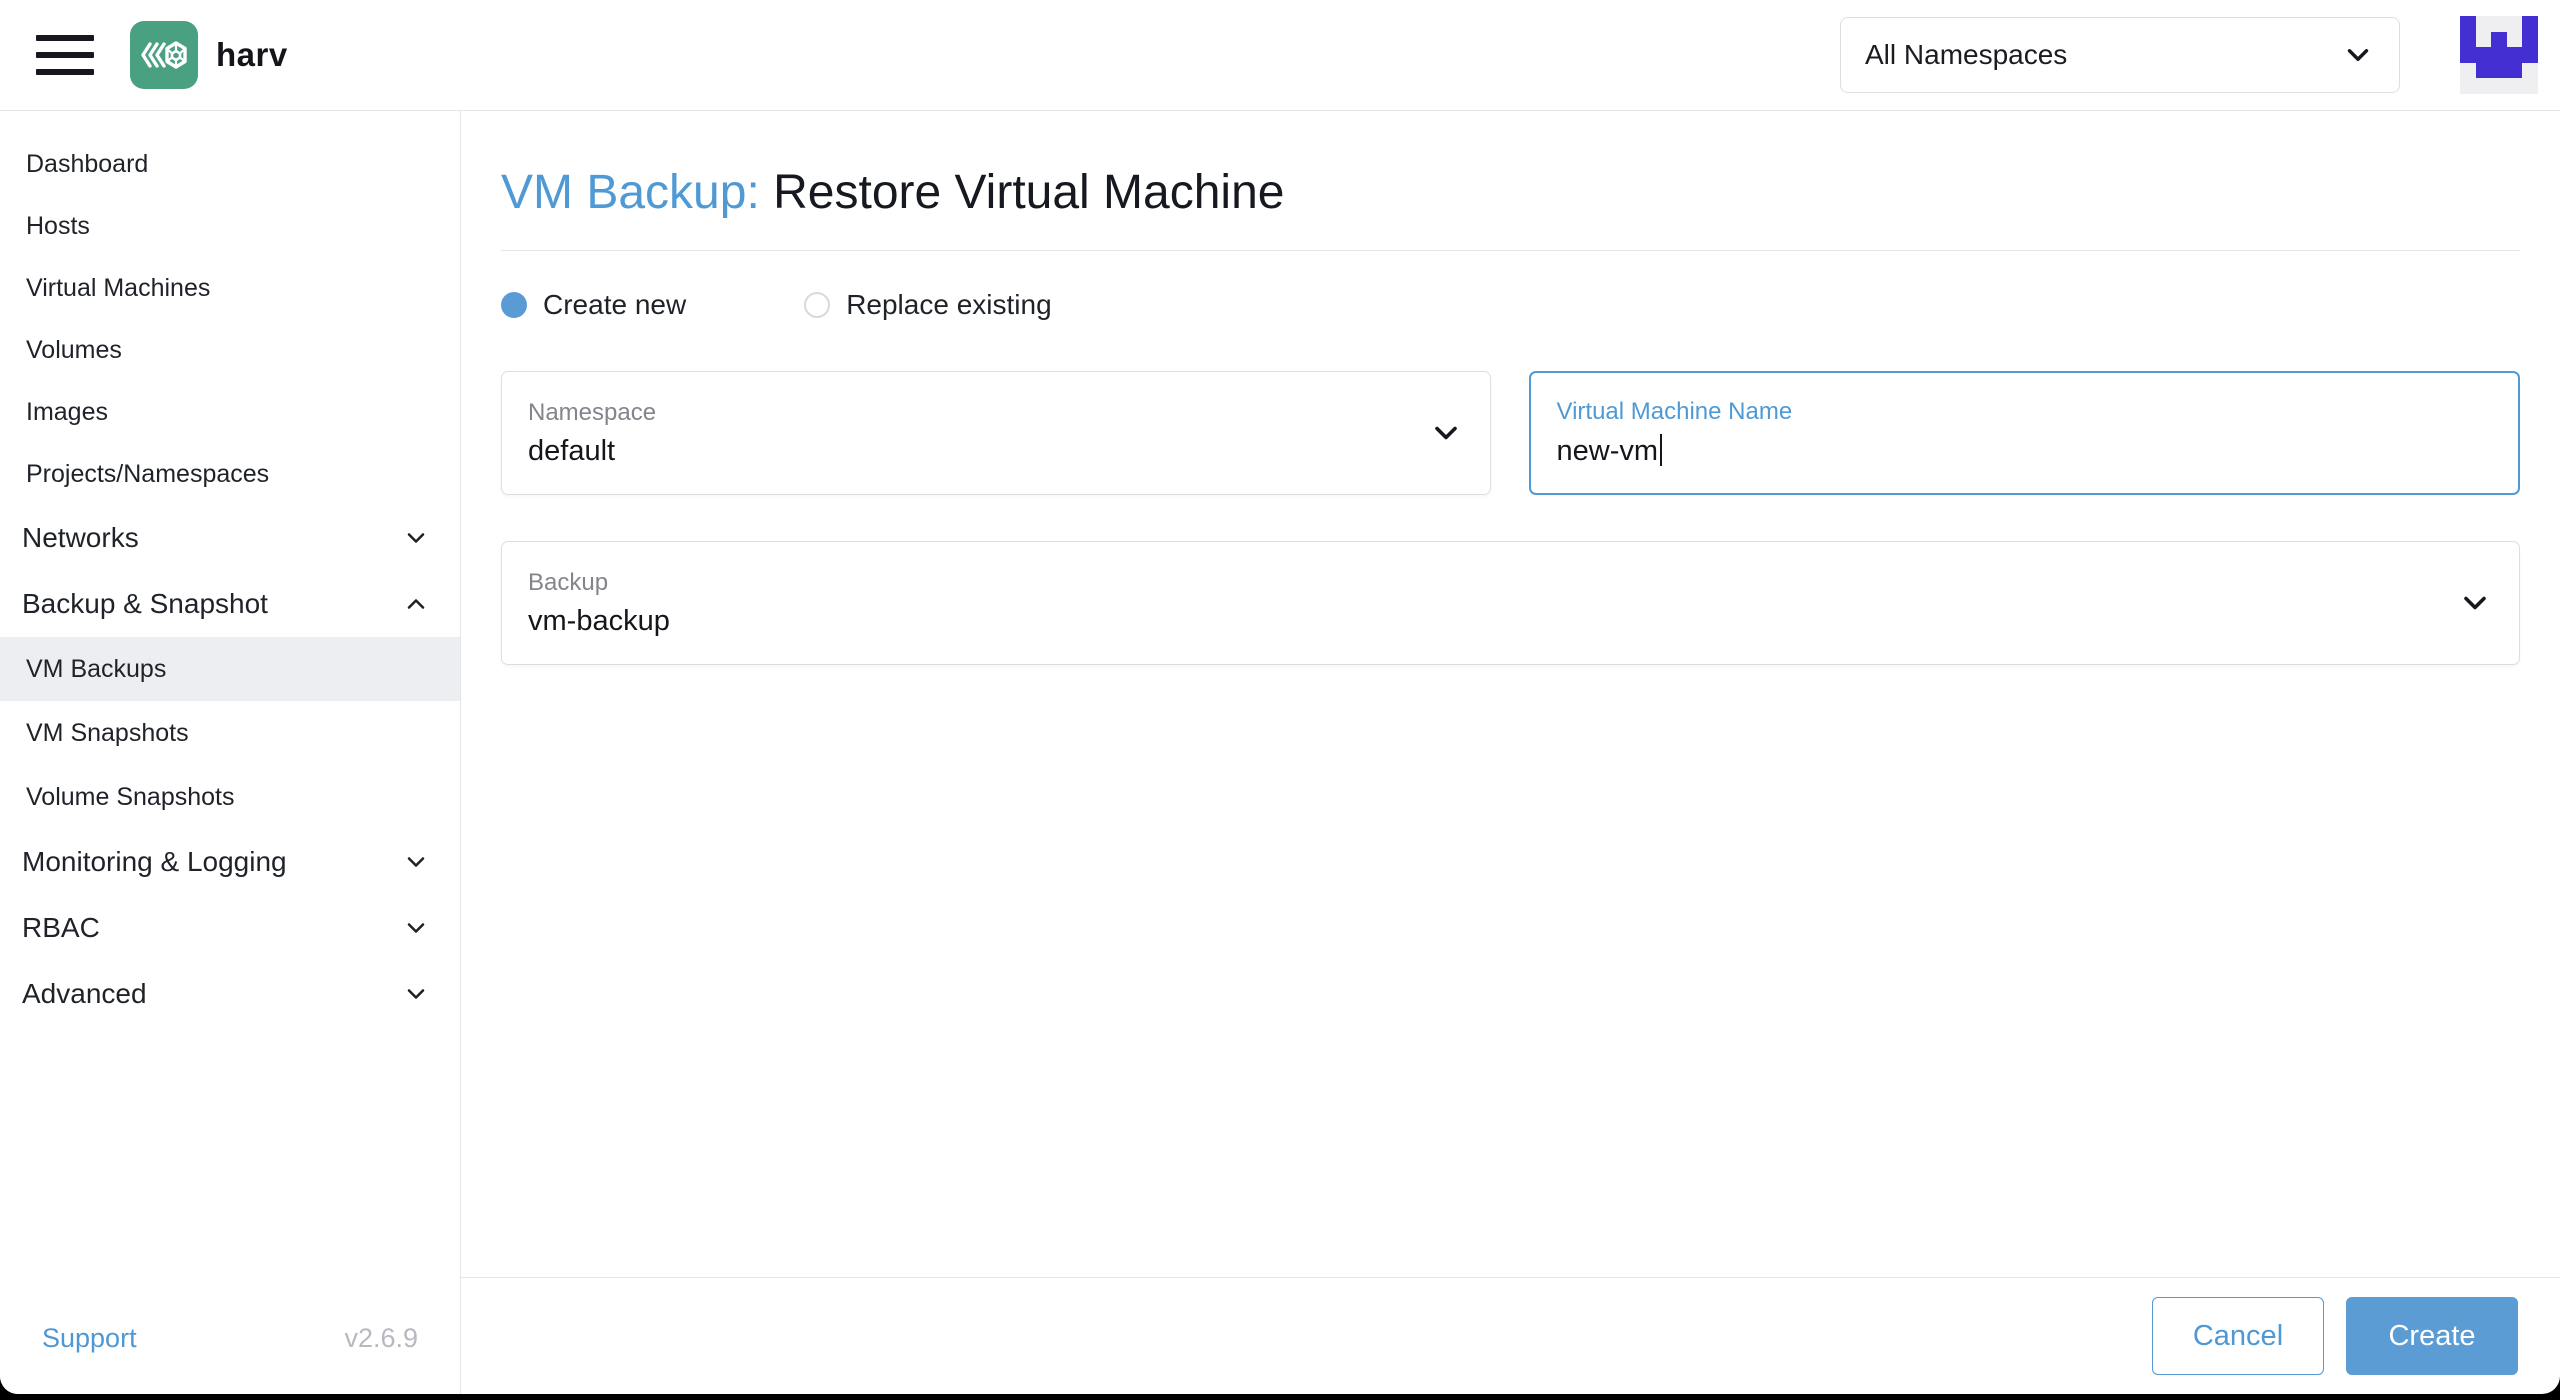 The width and height of the screenshot is (2560, 1400). What do you see at coordinates (230, 733) in the screenshot?
I see `sidebar-item-vm-snapshots: VM Snapshots` at bounding box center [230, 733].